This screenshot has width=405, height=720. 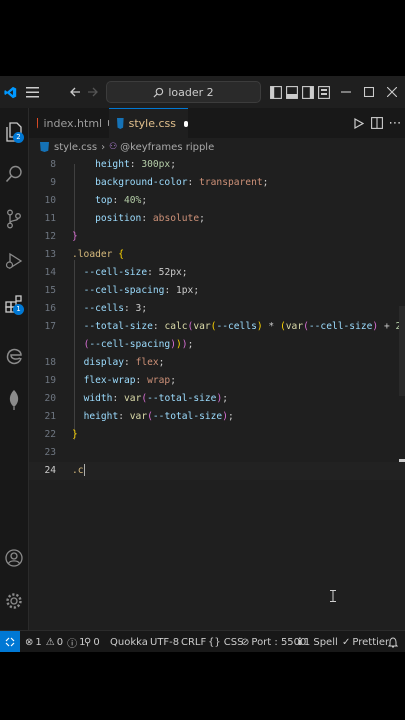 What do you see at coordinates (402, 351) in the screenshot?
I see `scrollbar-thumb` at bounding box center [402, 351].